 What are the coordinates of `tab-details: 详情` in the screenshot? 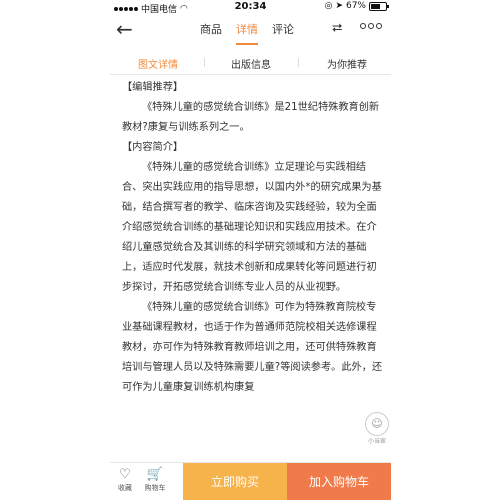 It's located at (247, 33).